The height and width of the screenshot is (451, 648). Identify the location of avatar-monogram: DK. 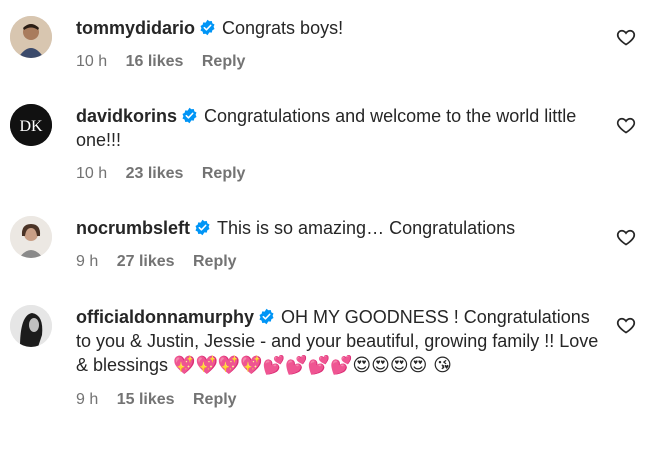
(31, 126).